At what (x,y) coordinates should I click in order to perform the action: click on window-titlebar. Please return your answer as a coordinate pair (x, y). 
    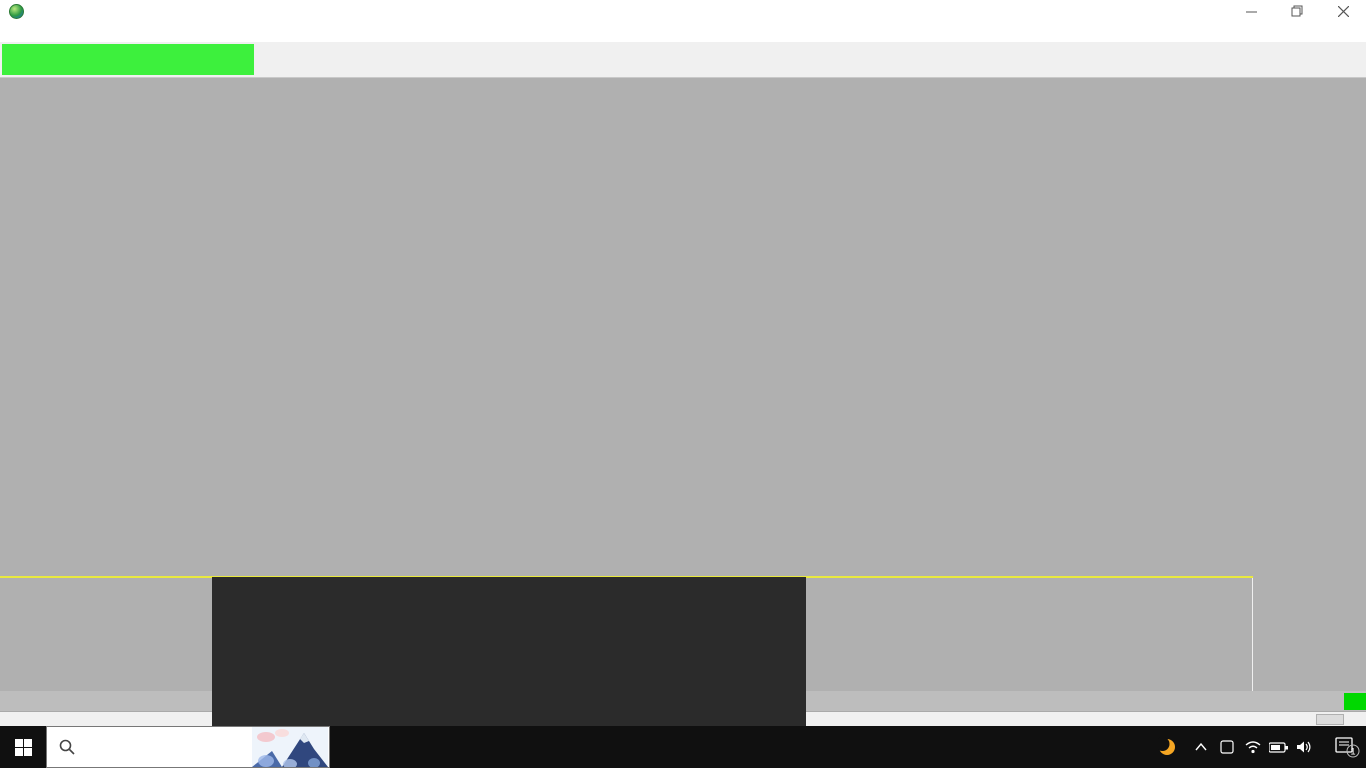
    Looking at the image, I should click on (683, 11).